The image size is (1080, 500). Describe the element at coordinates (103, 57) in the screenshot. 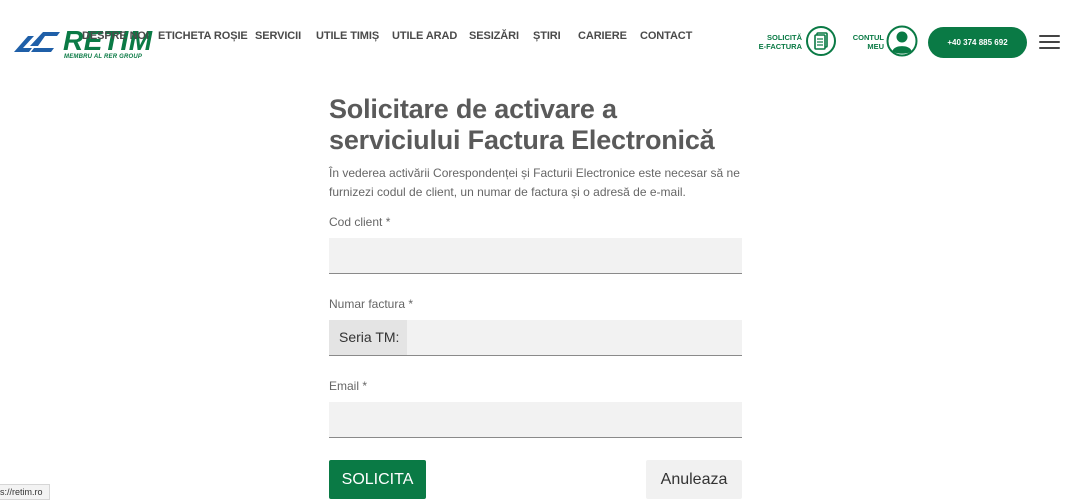

I see `logo-subtitle: MEMBRU AL RER GROUP` at that location.